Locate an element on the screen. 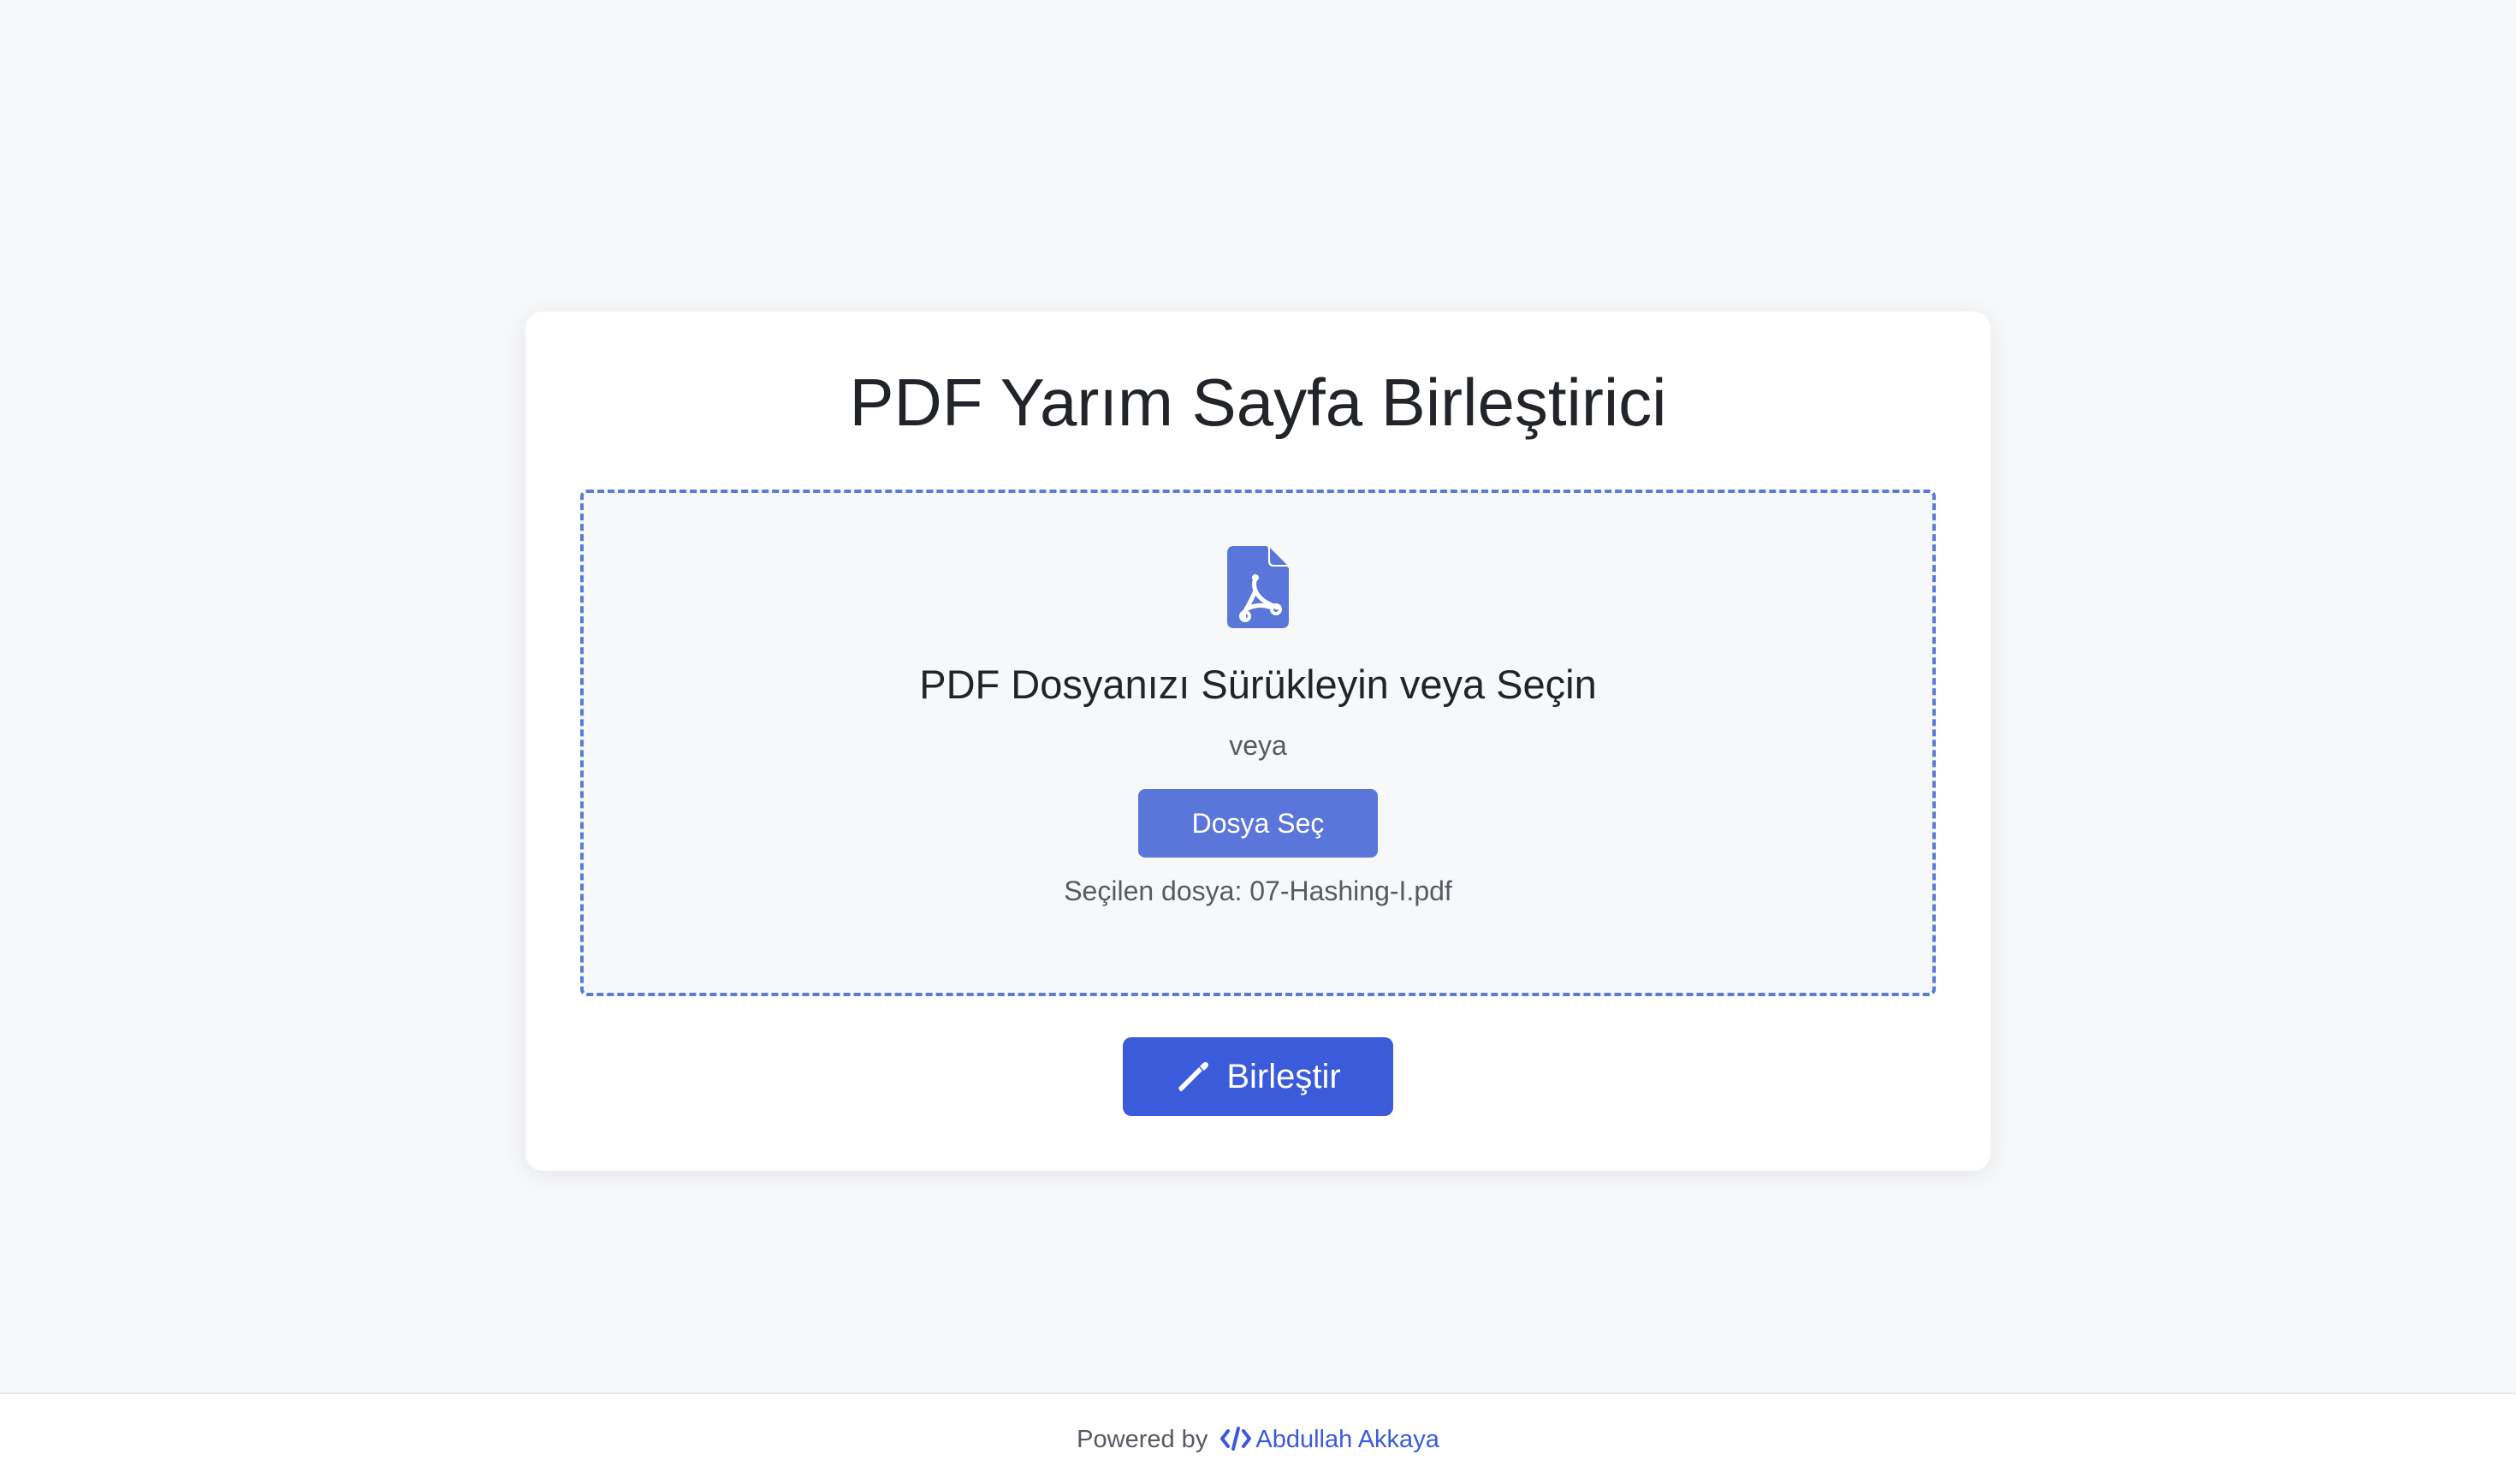  footer-credit: Powered by Abdullah Akkaya is located at coordinates (1258, 1440).